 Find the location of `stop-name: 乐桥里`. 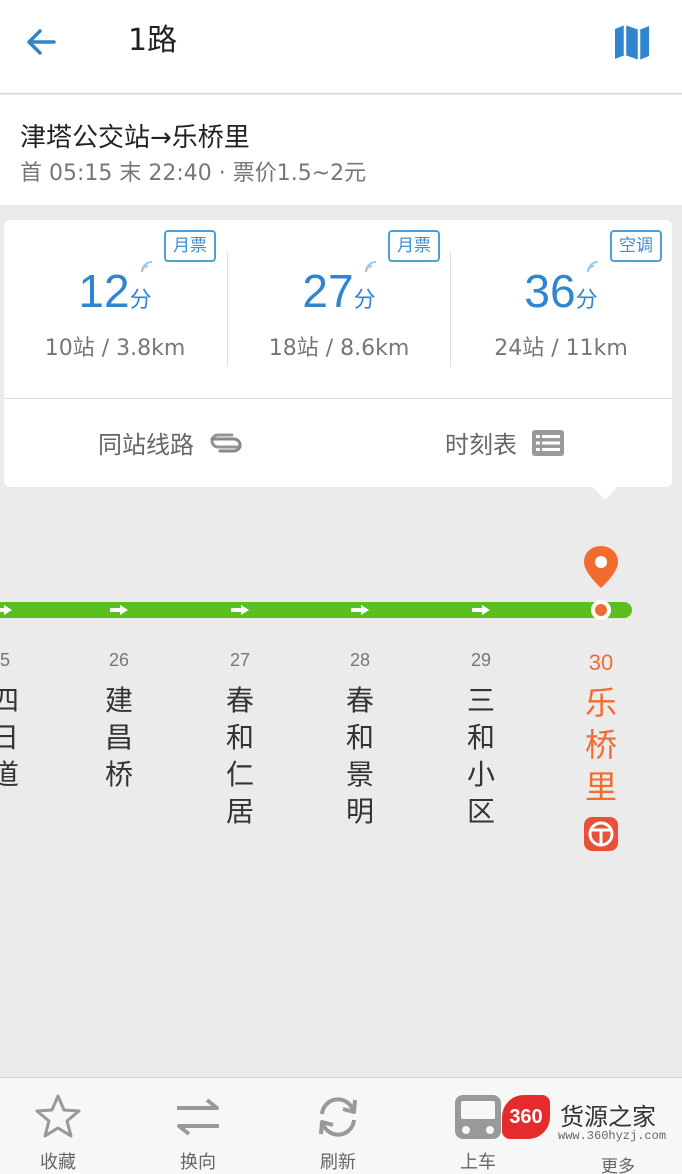

stop-name: 乐桥里 is located at coordinates (600, 745).